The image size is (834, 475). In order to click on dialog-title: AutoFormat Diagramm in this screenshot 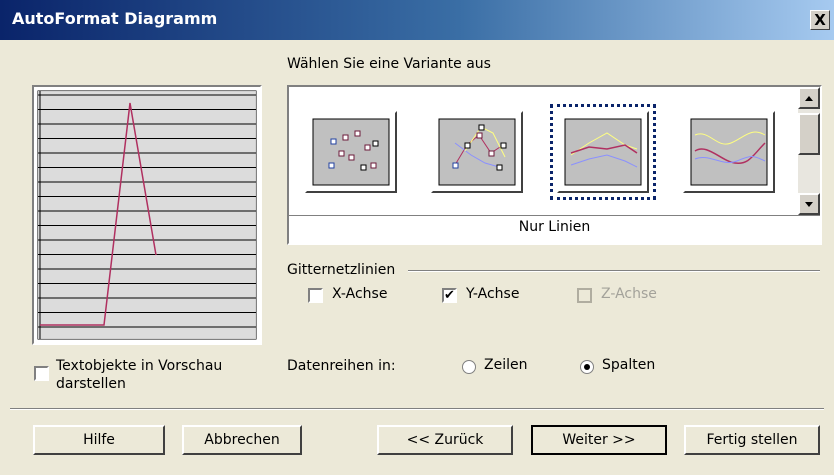, I will do `click(115, 18)`.